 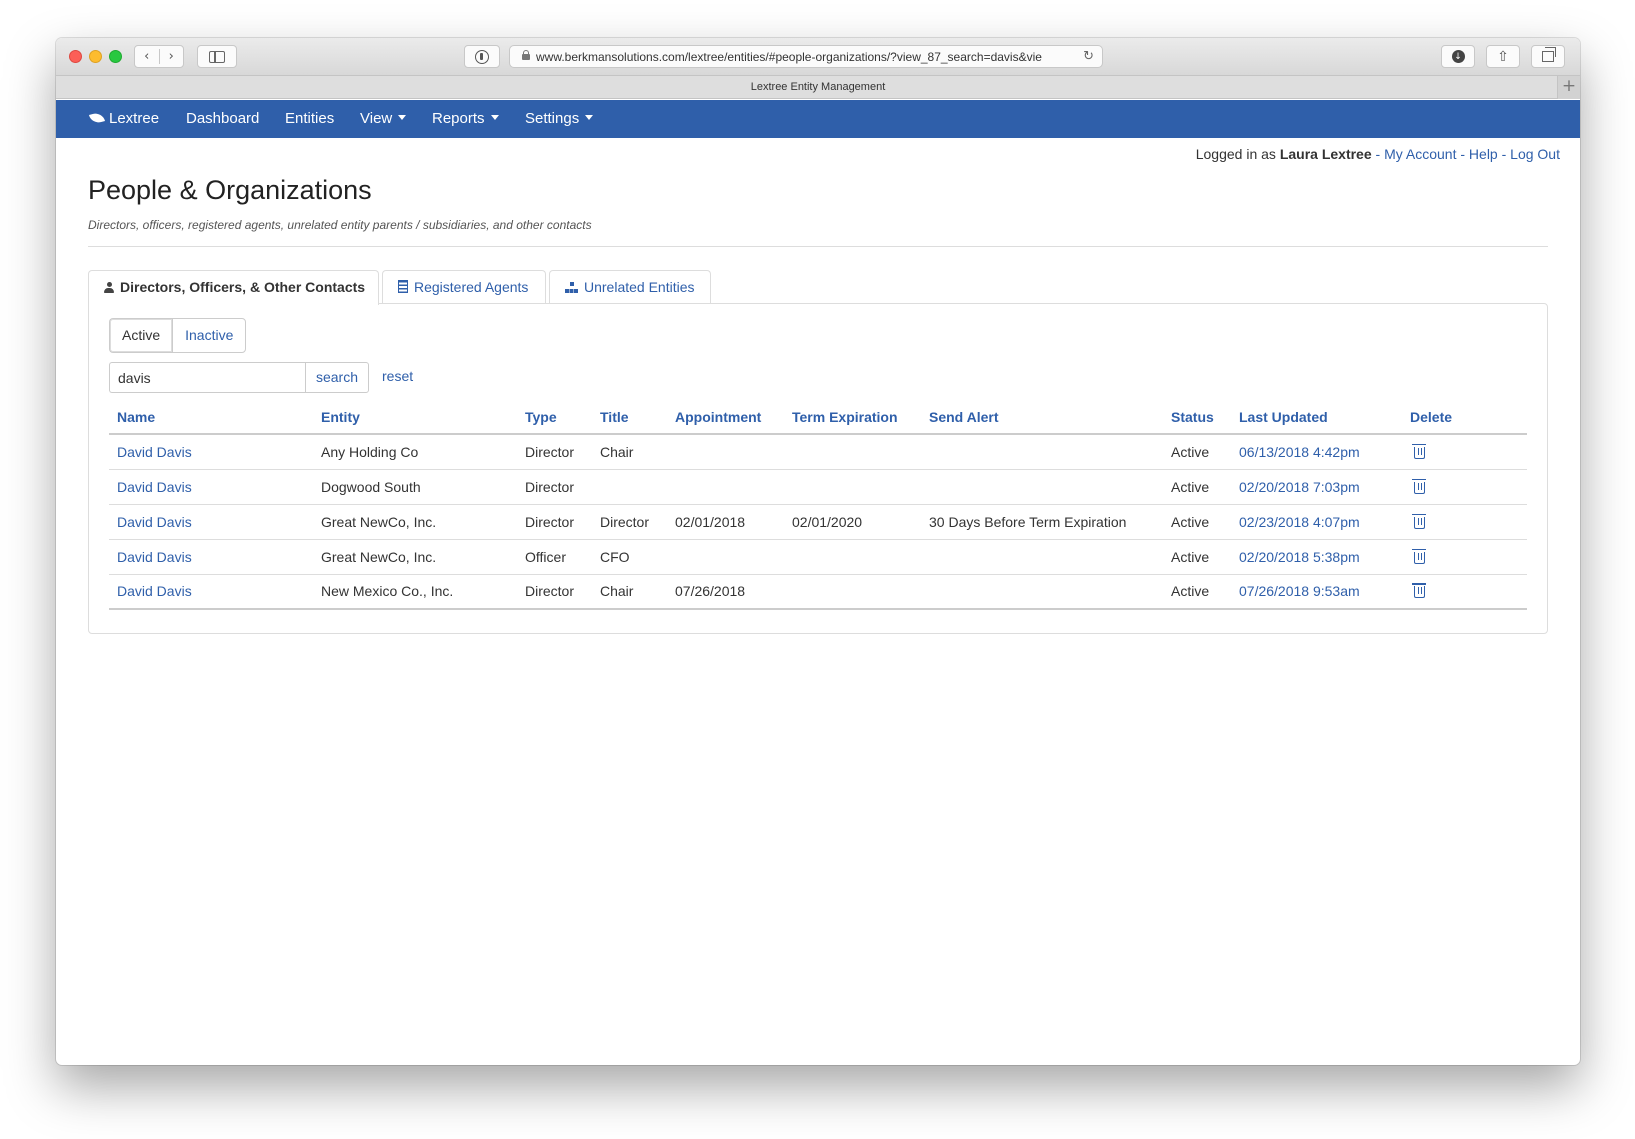 I want to click on reset-link: reset, so click(x=397, y=376).